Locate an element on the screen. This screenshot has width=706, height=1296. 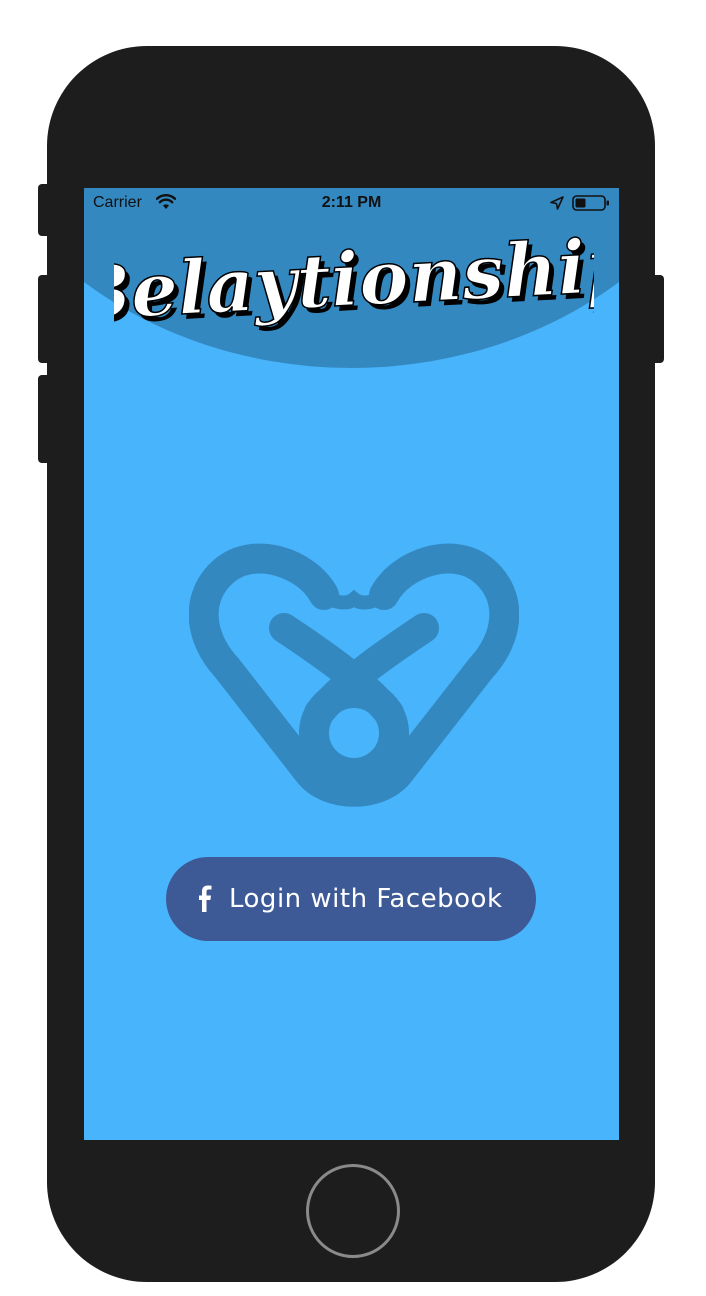
facebook-icon is located at coordinates (205, 898).